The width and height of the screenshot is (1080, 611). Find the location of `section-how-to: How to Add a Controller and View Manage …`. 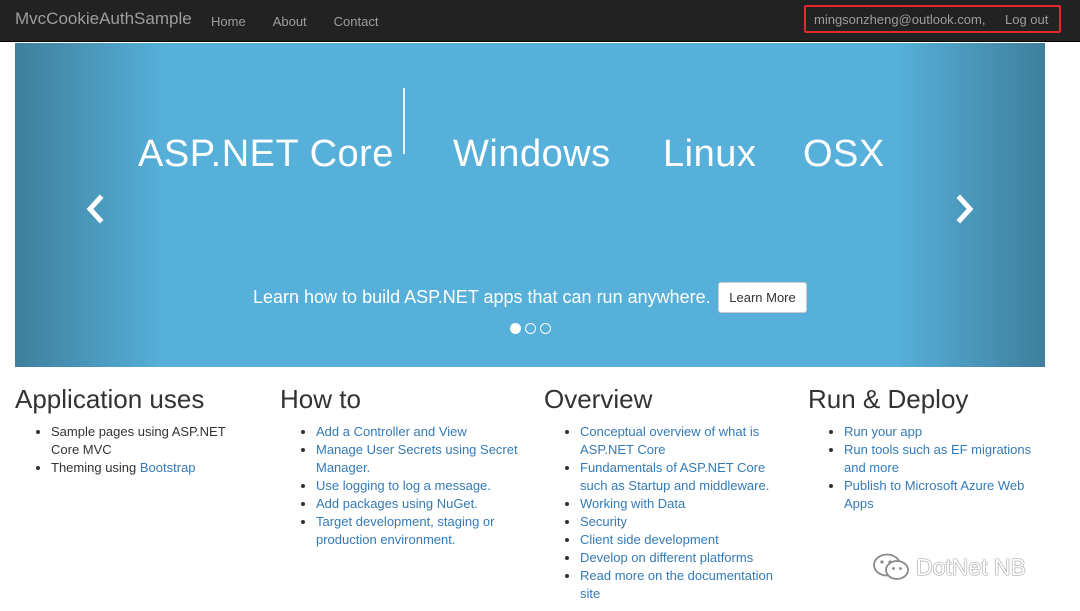

section-how-to: How to Add a Controller and View Manage … is located at coordinates (405, 466).